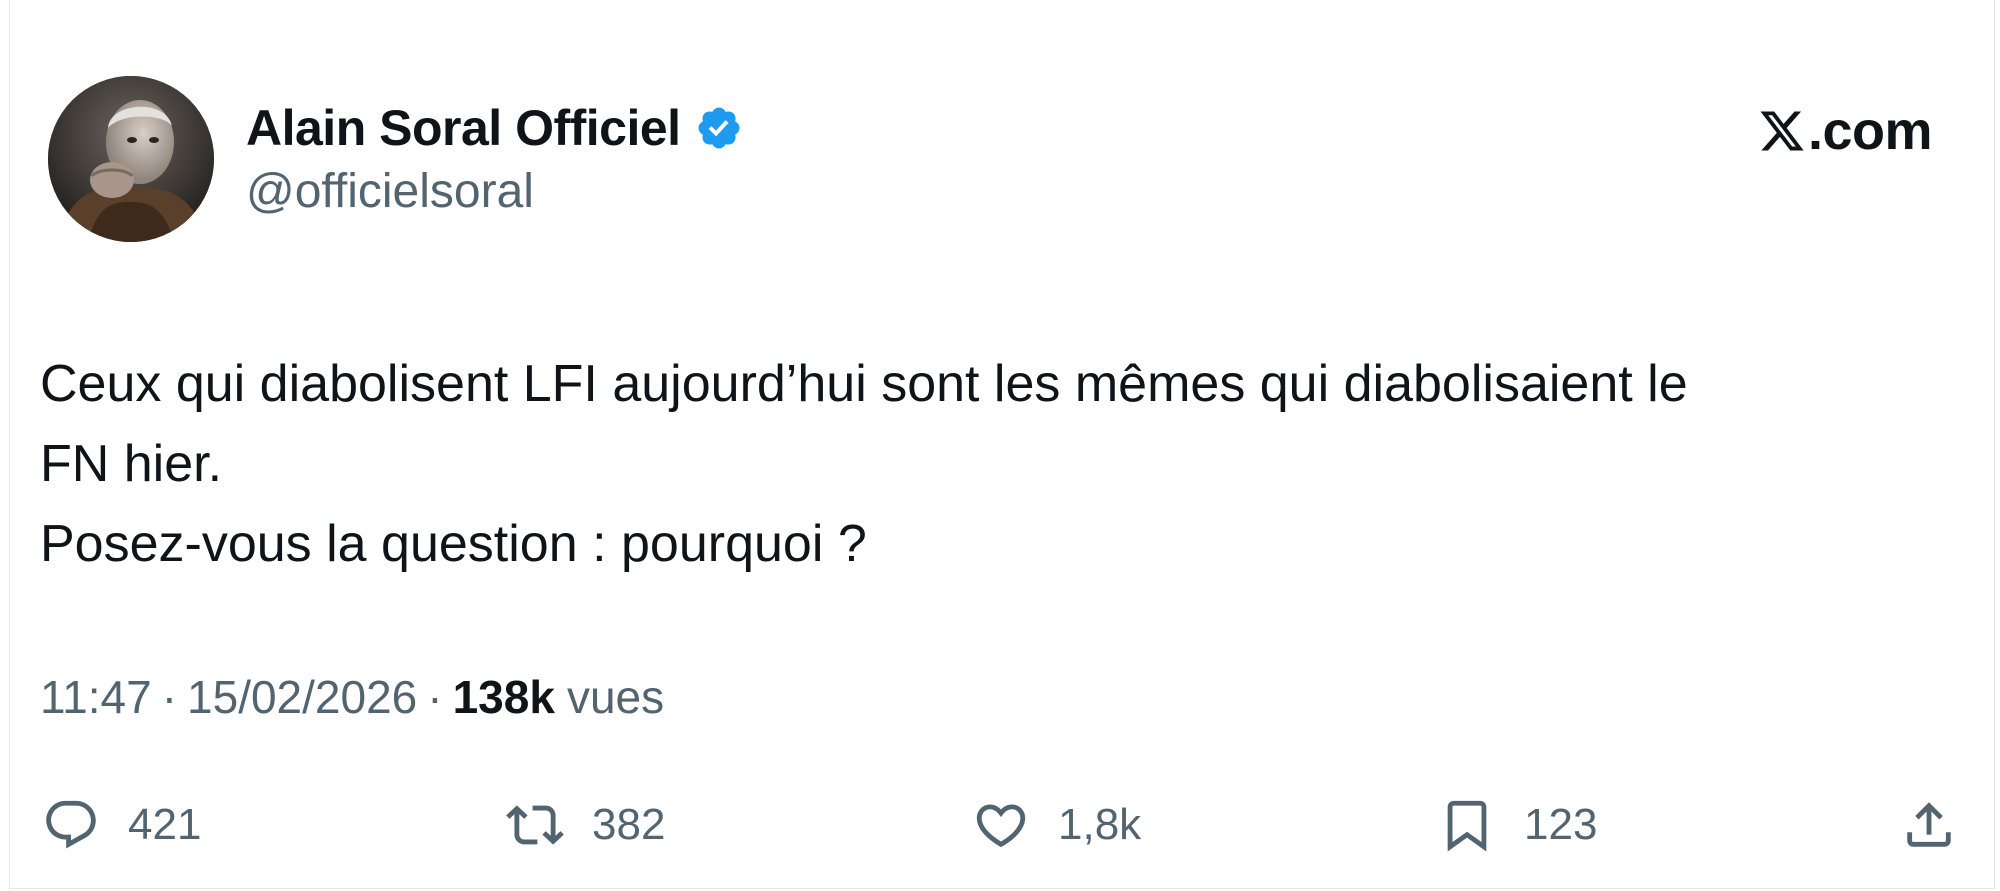 This screenshot has width=2000, height=891. I want to click on user-avatar-image, so click(131, 159).